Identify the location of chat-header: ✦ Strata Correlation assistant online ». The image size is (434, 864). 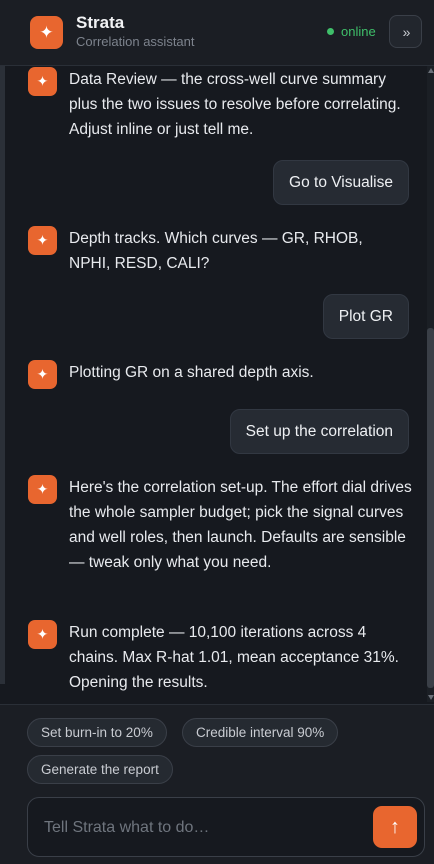
(217, 33).